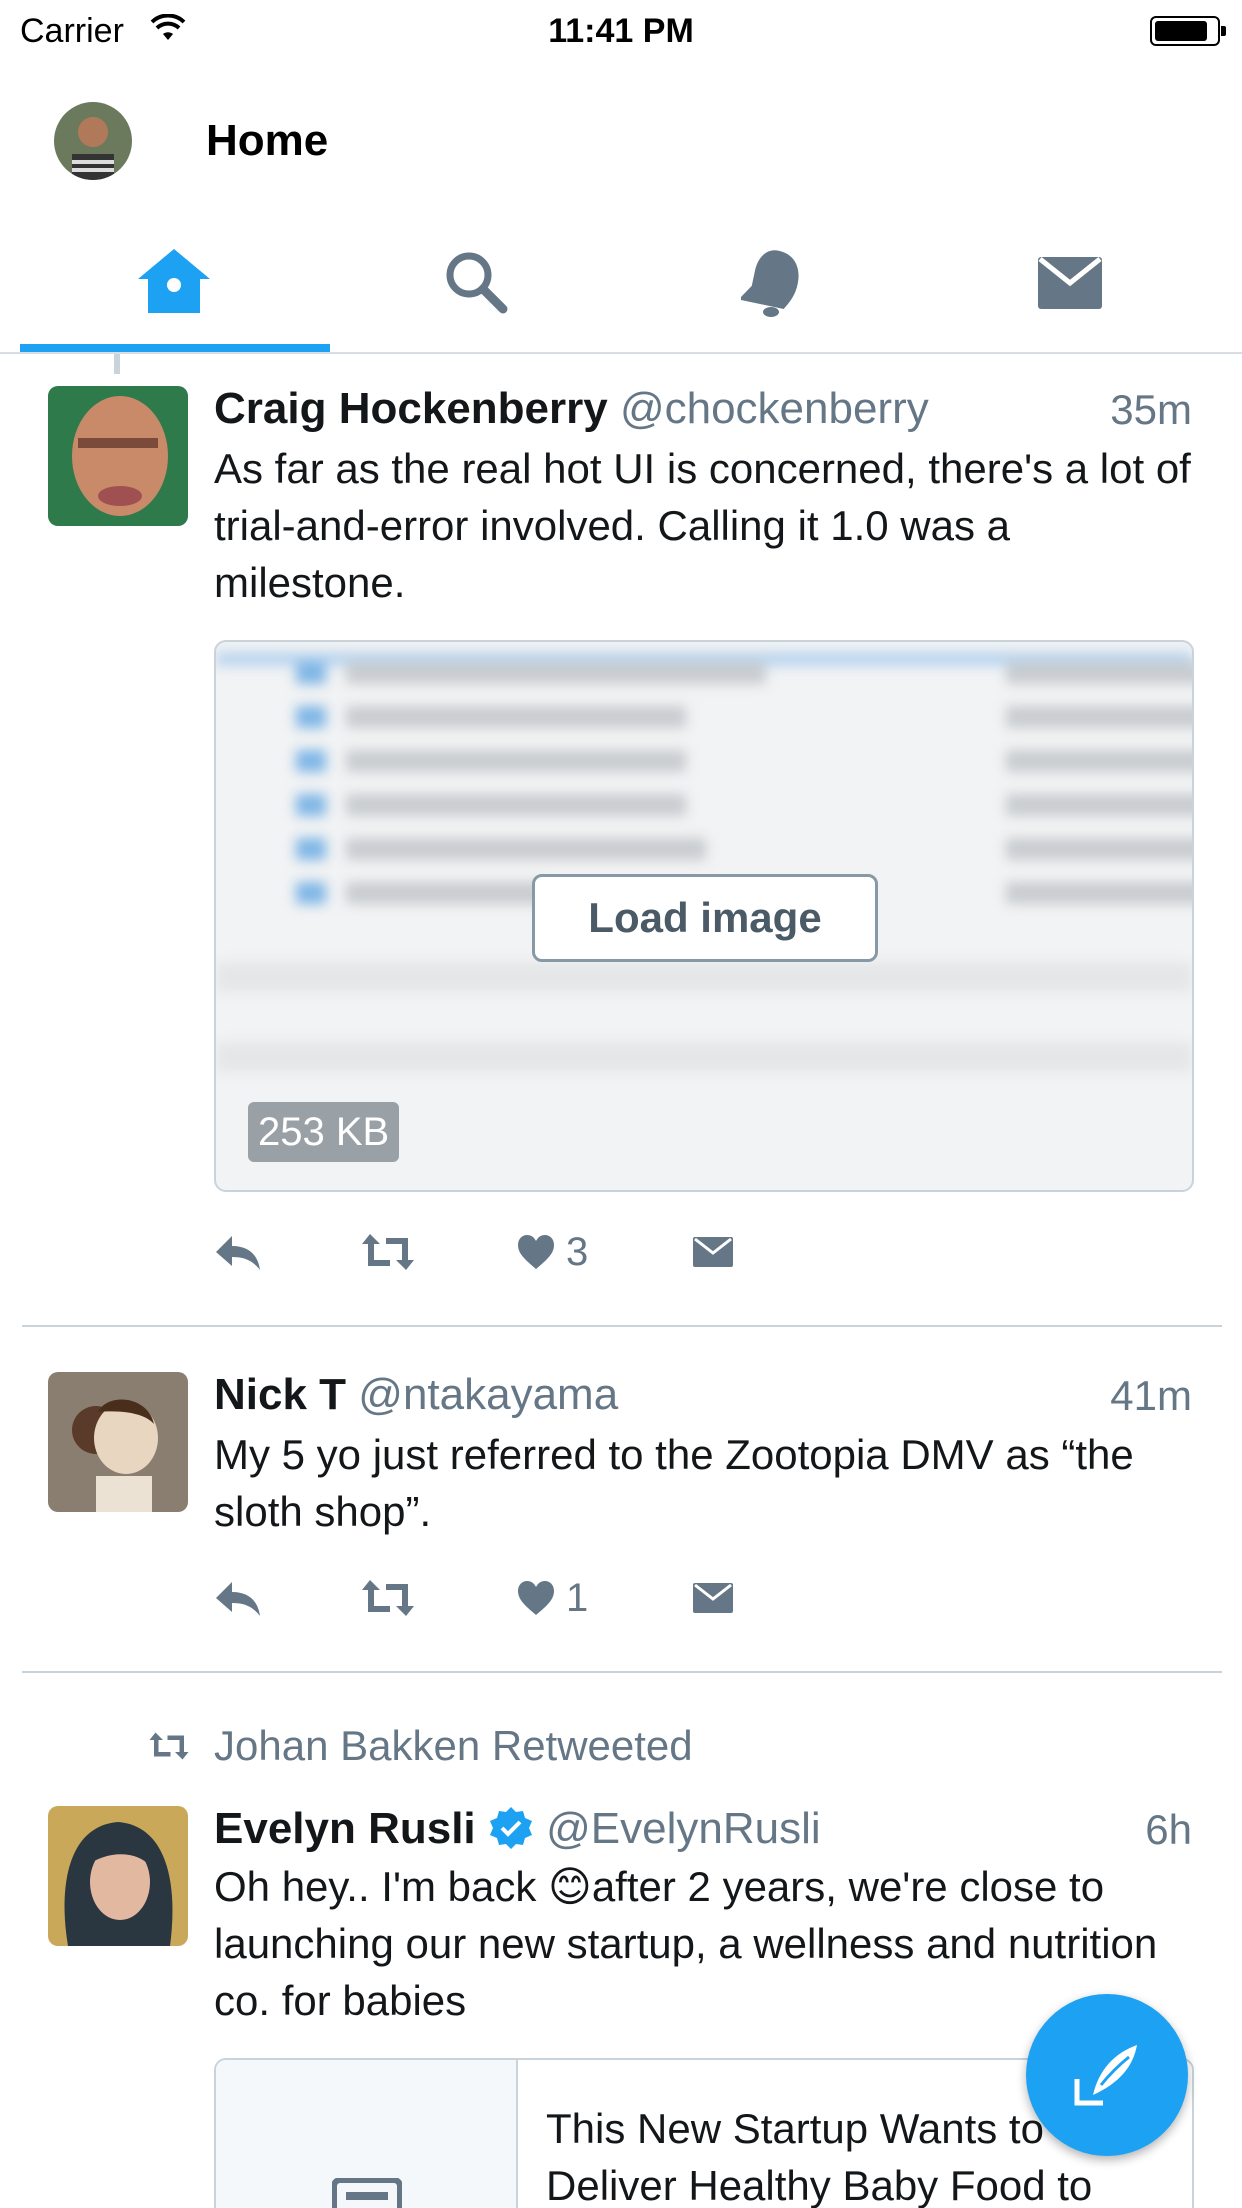  Describe the element at coordinates (621, 137) in the screenshot. I see `top-bar: Home` at that location.